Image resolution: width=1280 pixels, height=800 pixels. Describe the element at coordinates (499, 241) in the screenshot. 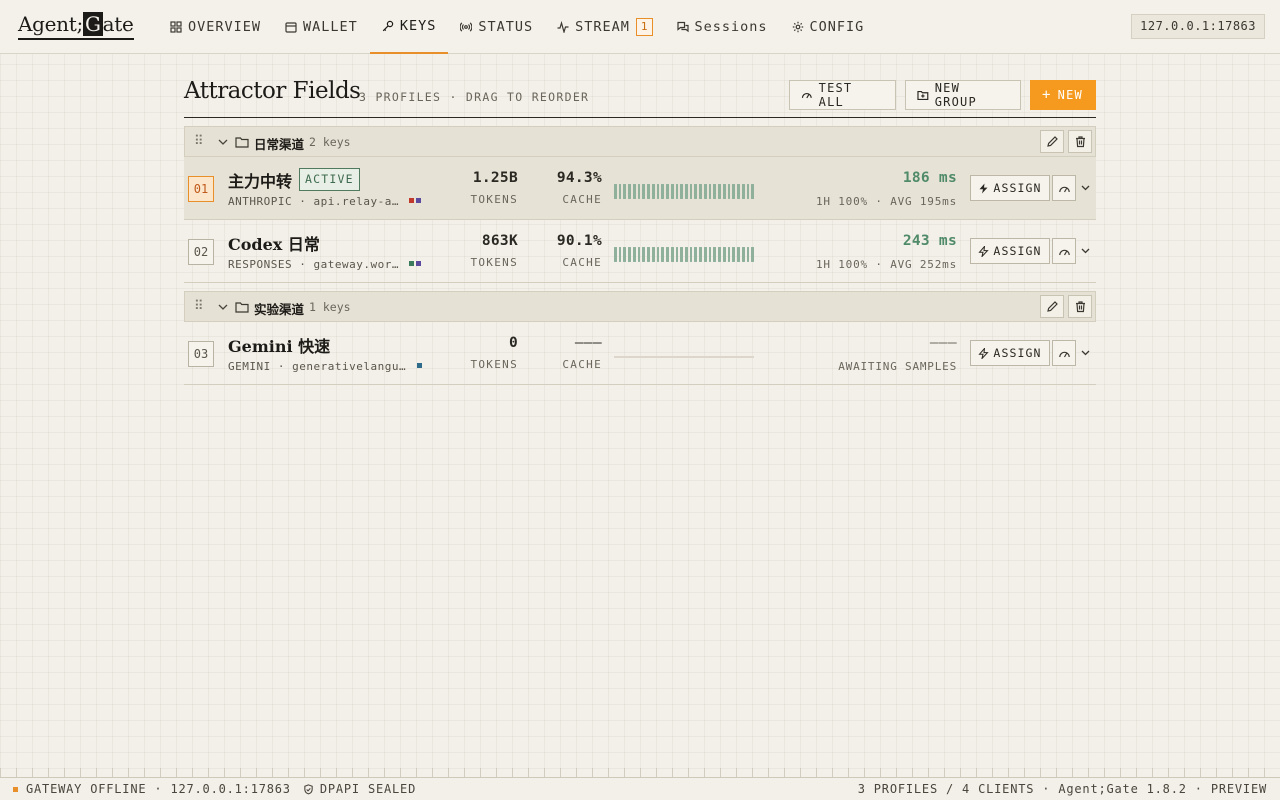

I see `tokens-value: 863K` at that location.